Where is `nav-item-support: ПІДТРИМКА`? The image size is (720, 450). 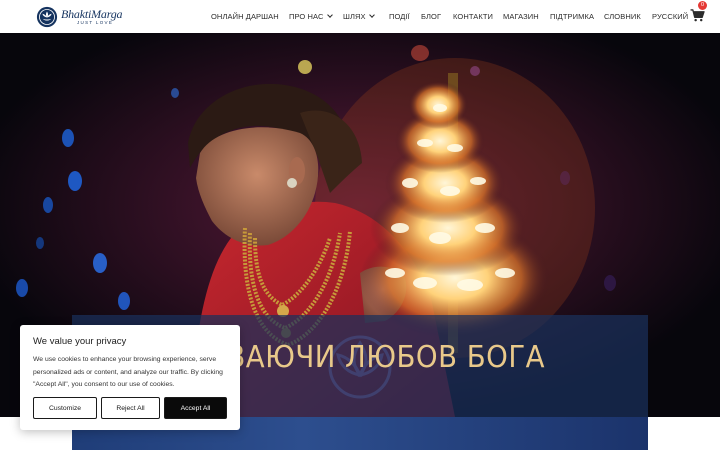
nav-item-support: ПІДТРИМКА is located at coordinates (572, 16).